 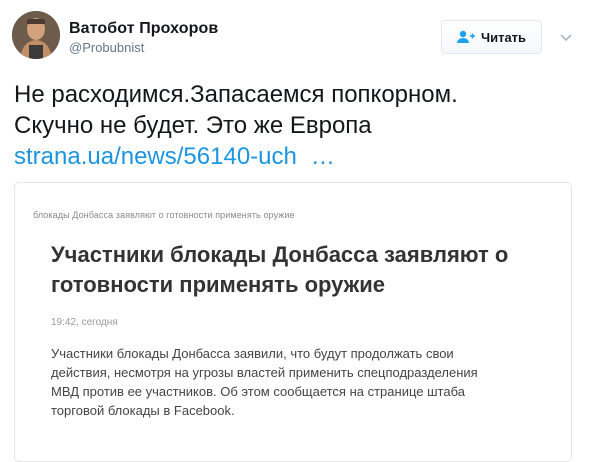 I want to click on card-timestamp: 19:42, сегодня, so click(x=84, y=322).